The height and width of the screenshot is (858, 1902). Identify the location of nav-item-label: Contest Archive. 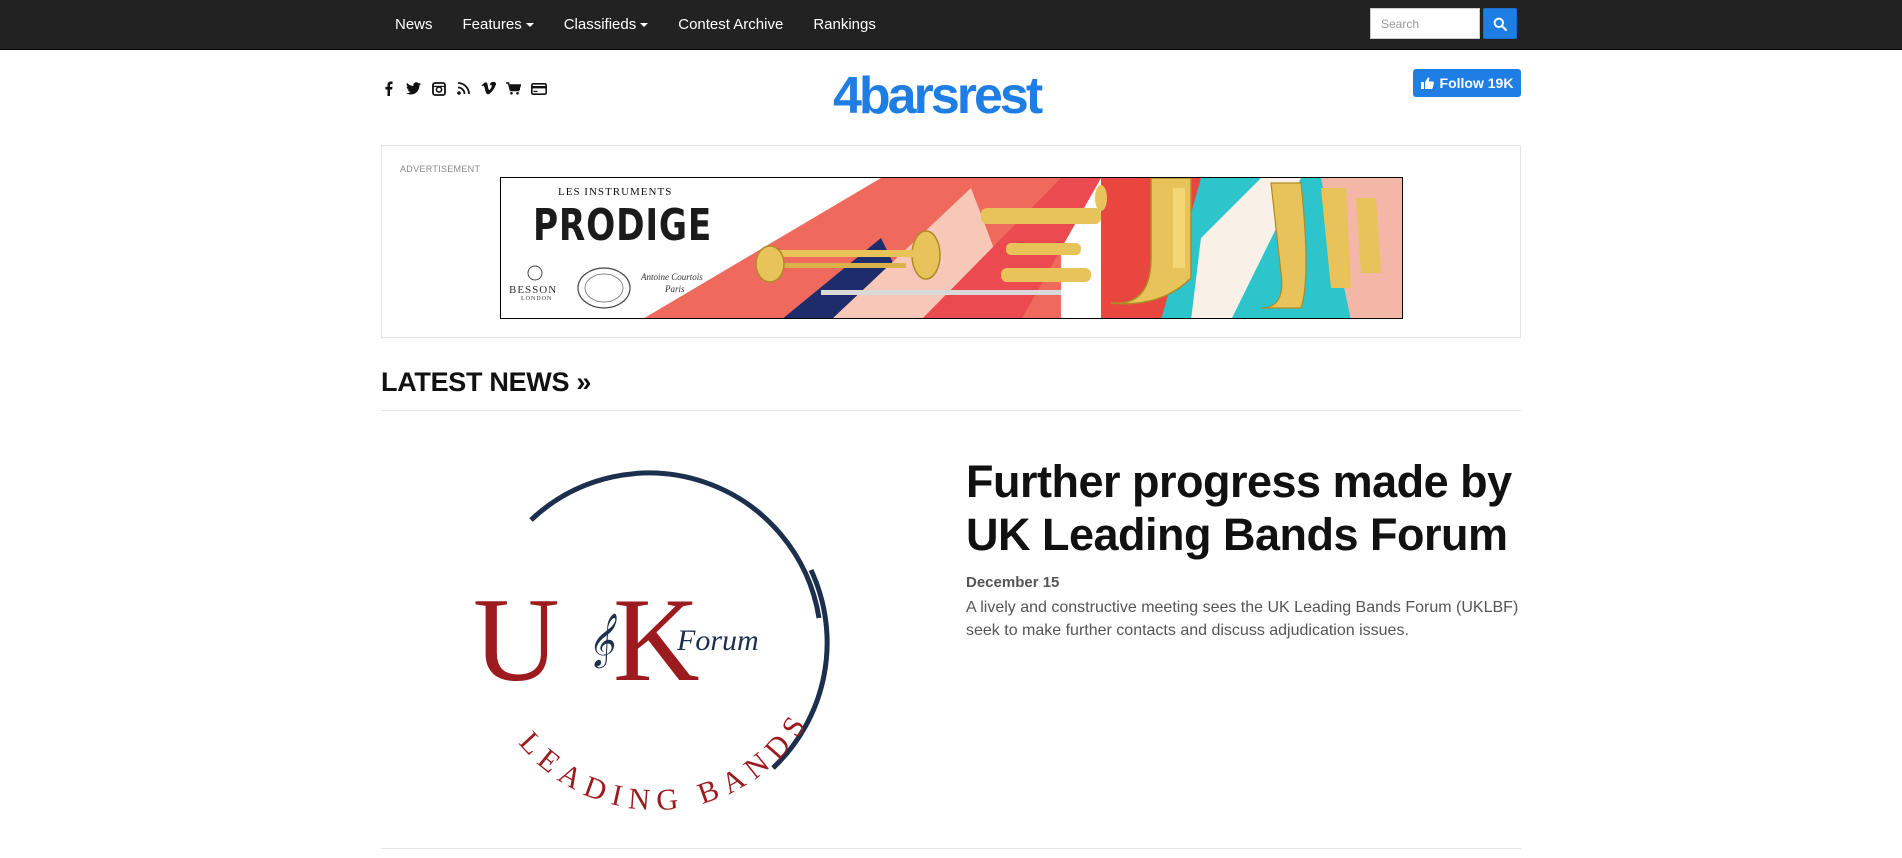
(731, 24).